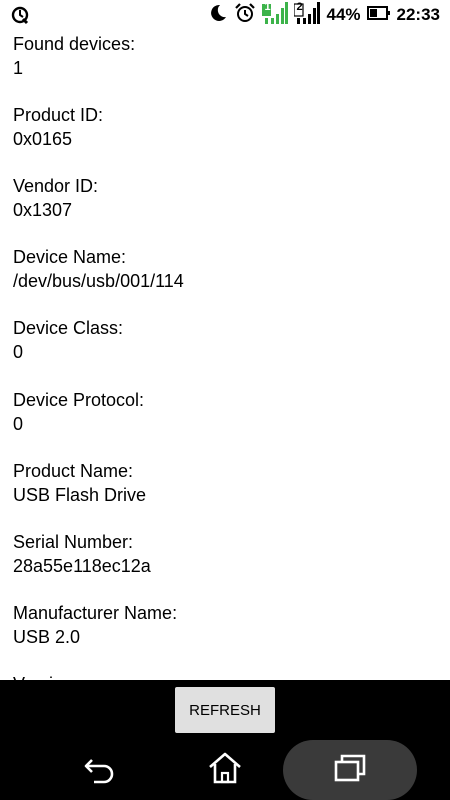  I want to click on field-device-protocol: Device Protocol: 0, so click(78, 412).